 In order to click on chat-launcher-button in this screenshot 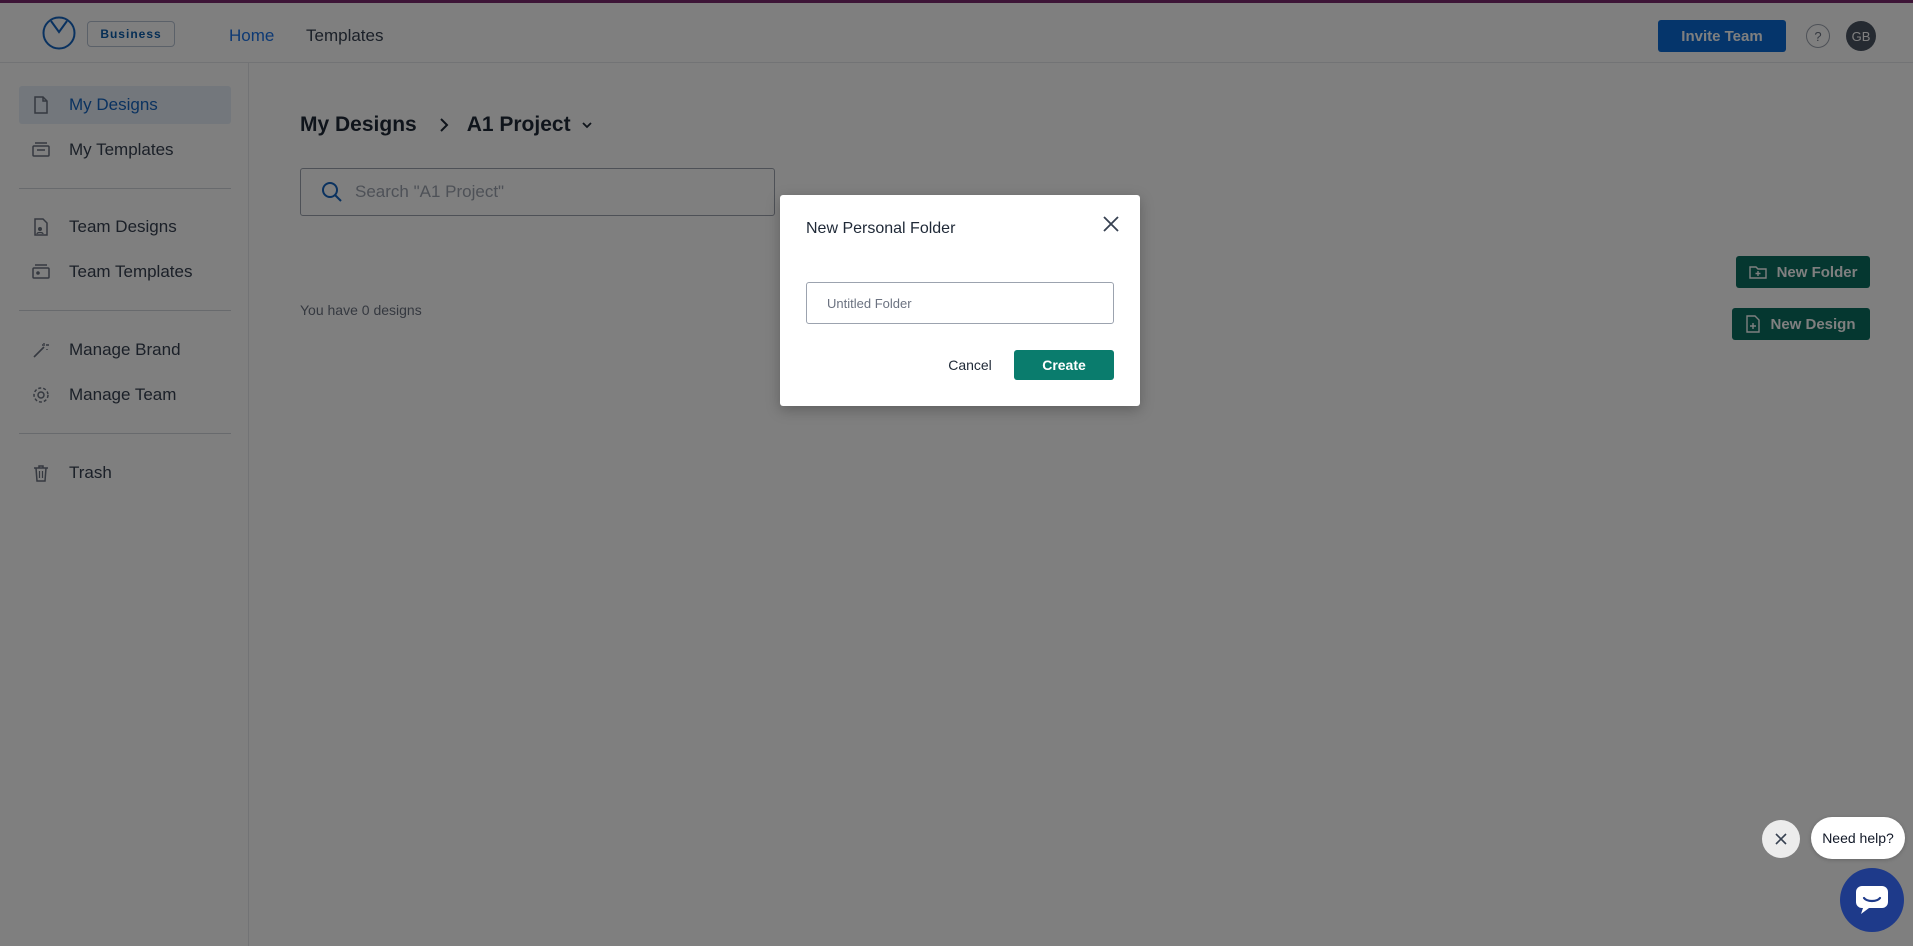, I will do `click(1872, 900)`.